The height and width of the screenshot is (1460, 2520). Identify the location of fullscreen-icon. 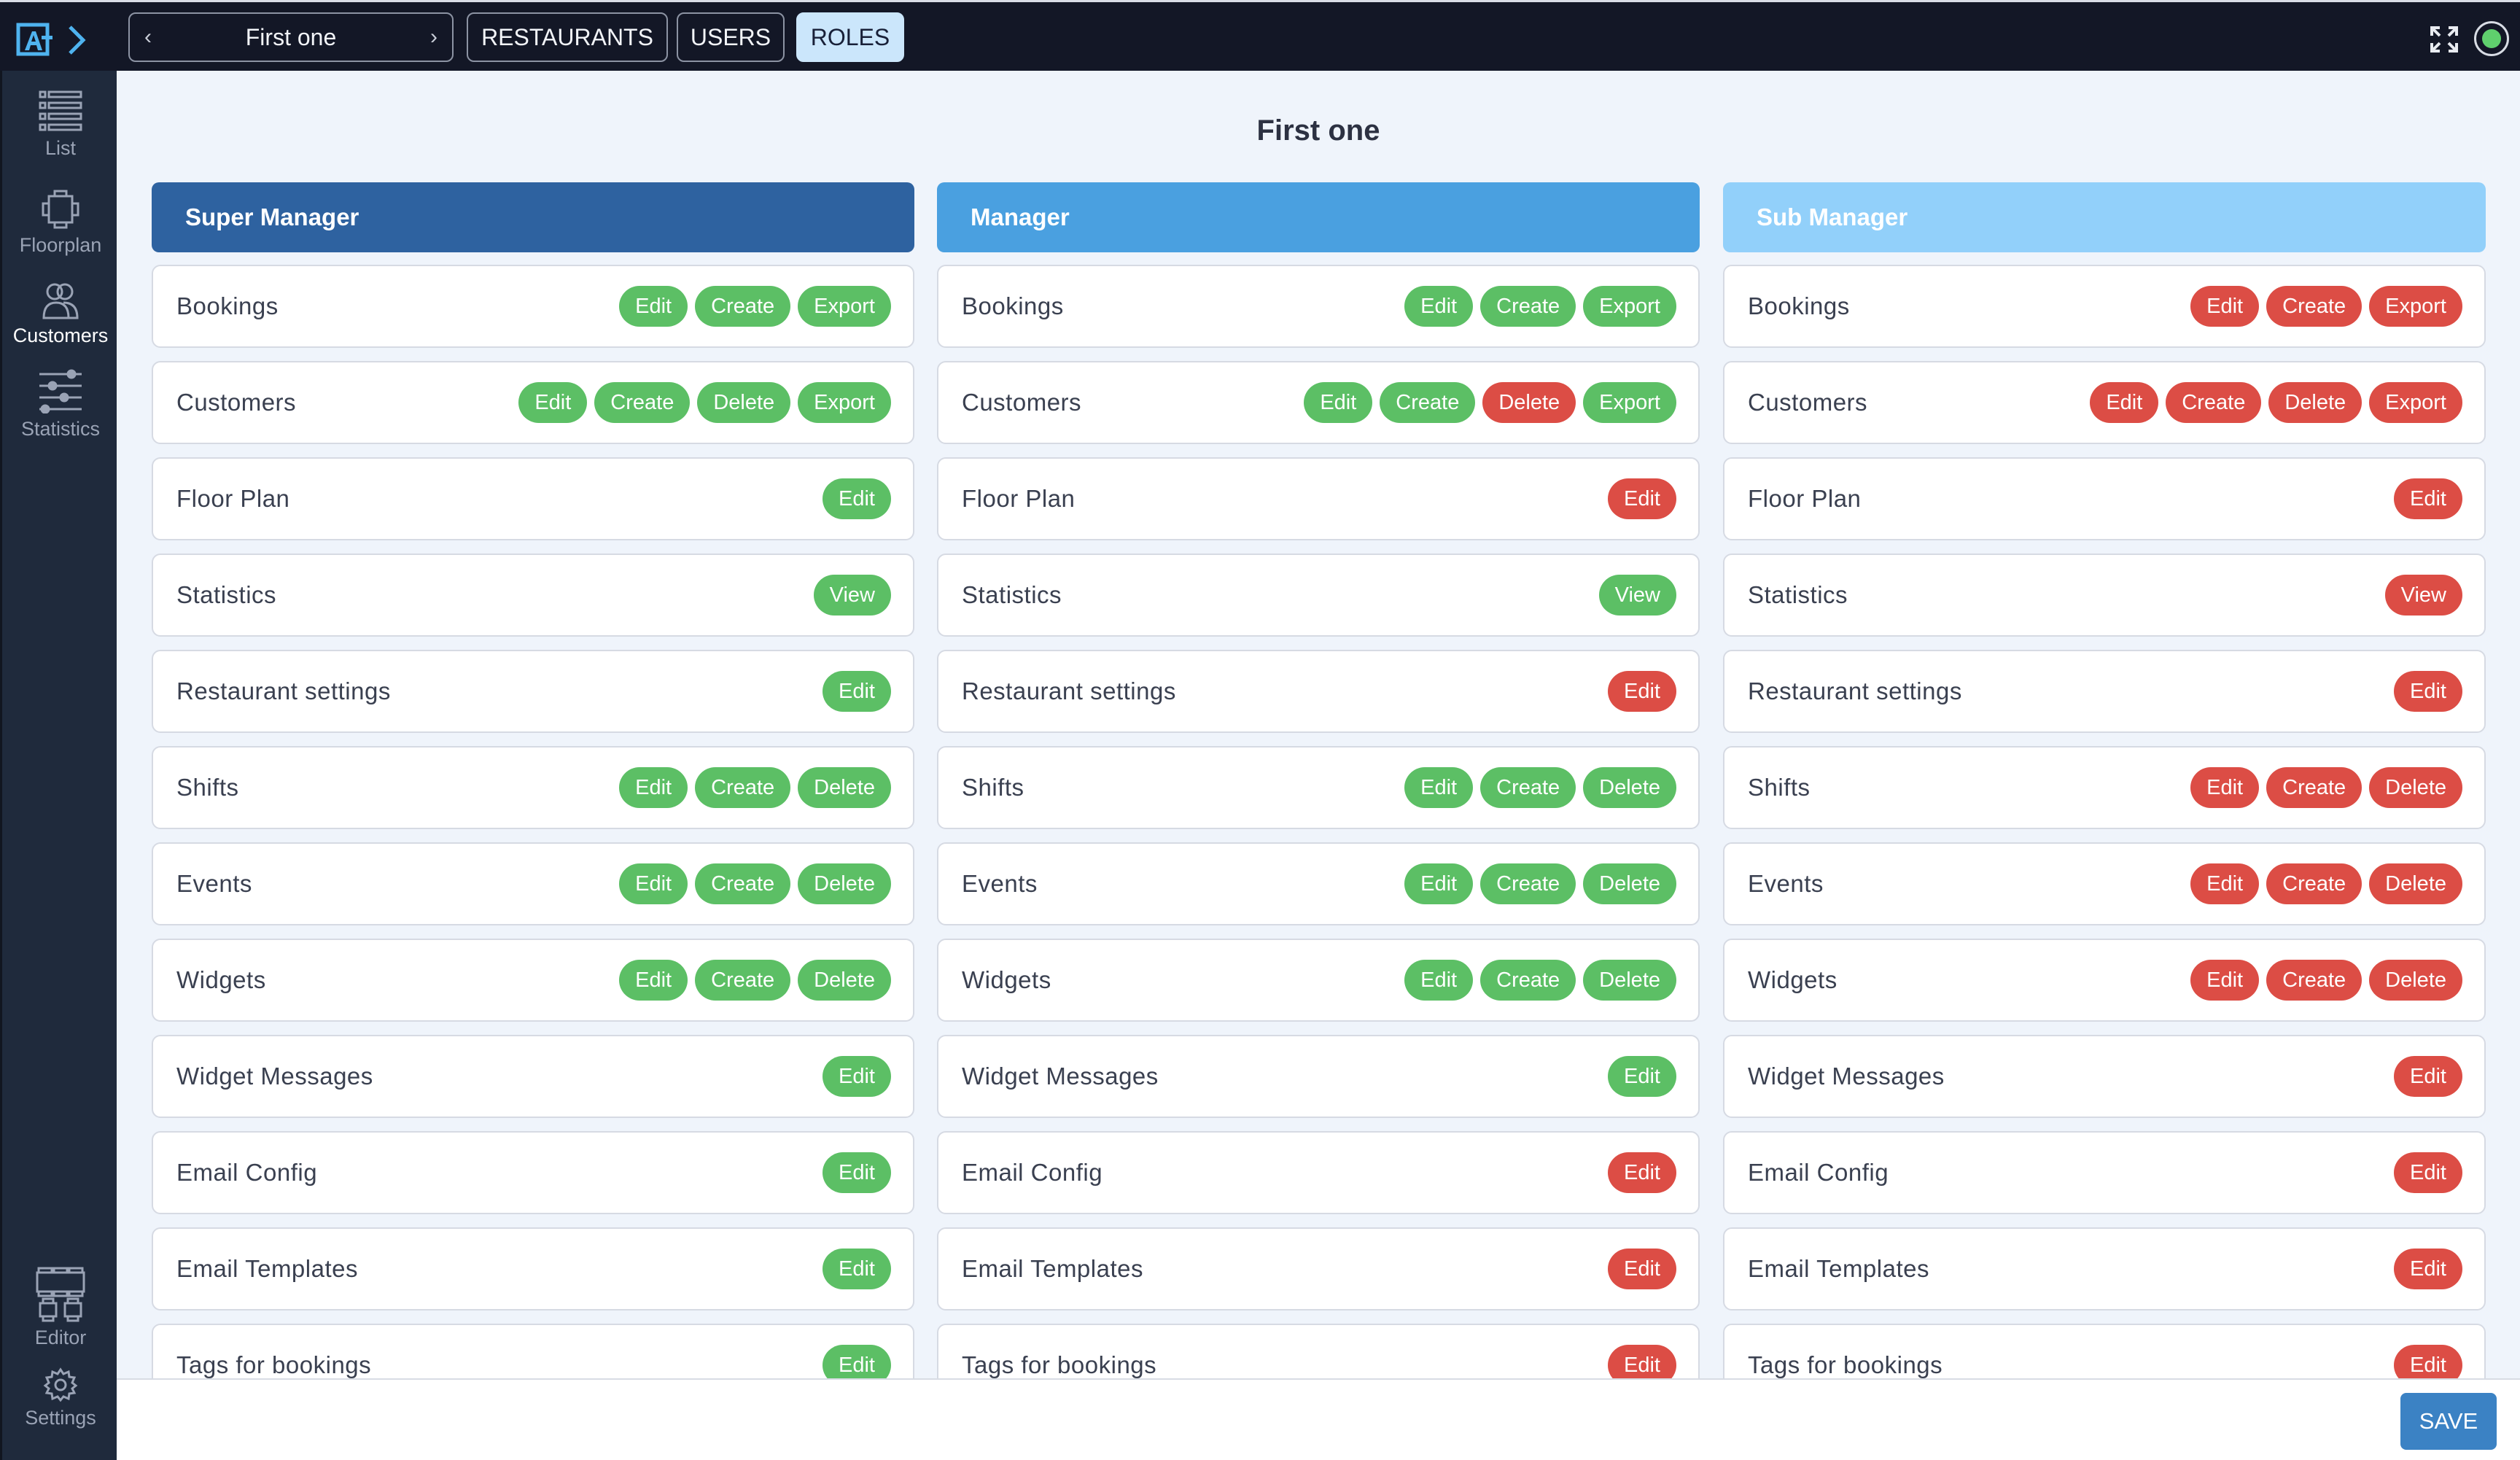
(2444, 39).